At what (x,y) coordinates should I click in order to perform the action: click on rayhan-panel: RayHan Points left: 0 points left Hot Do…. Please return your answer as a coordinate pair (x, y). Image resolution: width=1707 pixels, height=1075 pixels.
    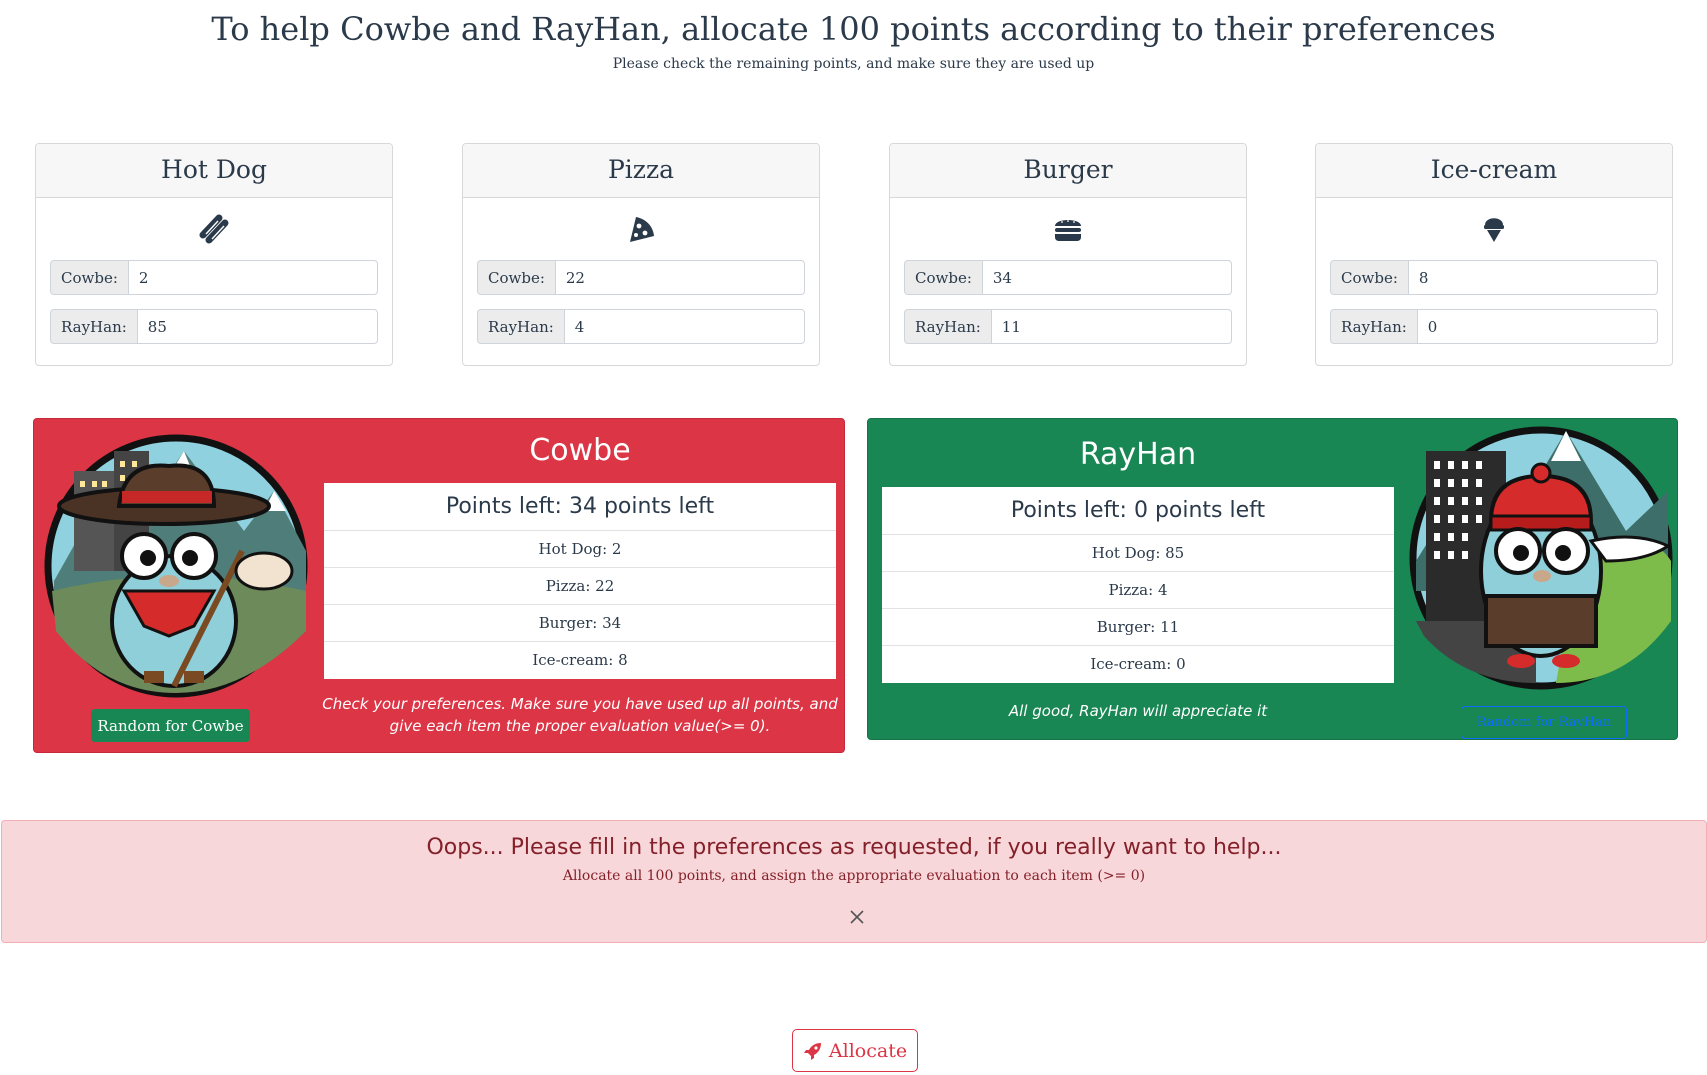
    Looking at the image, I should click on (1272, 579).